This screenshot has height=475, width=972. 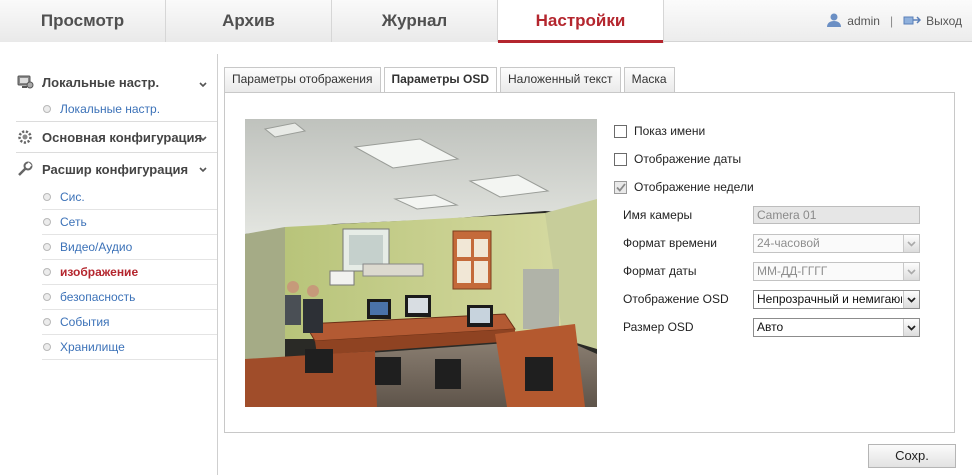 What do you see at coordinates (836, 327) in the screenshot?
I see `osd-size-select: Авто` at bounding box center [836, 327].